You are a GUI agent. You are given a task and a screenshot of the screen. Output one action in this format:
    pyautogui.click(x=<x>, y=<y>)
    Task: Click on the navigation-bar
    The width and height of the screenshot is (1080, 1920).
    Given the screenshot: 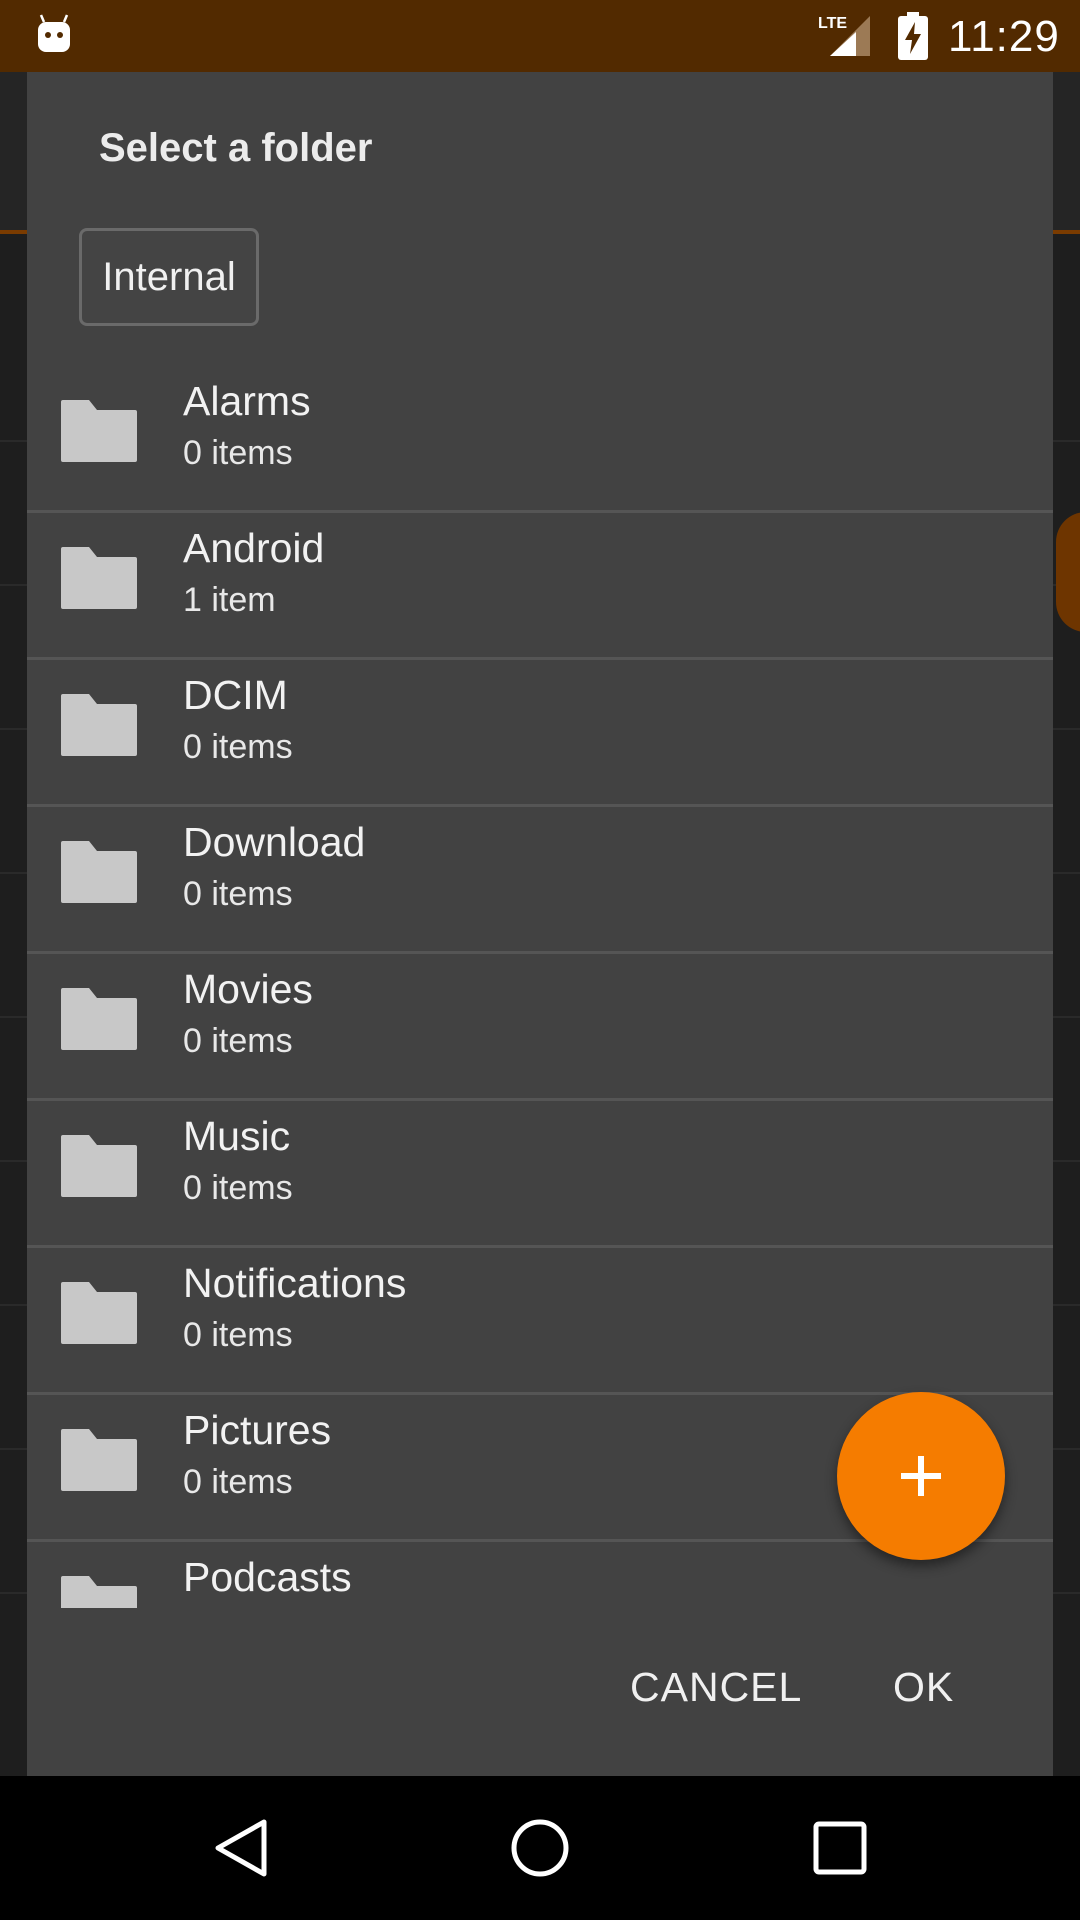 What is the action you would take?
    pyautogui.click(x=540, y=1848)
    